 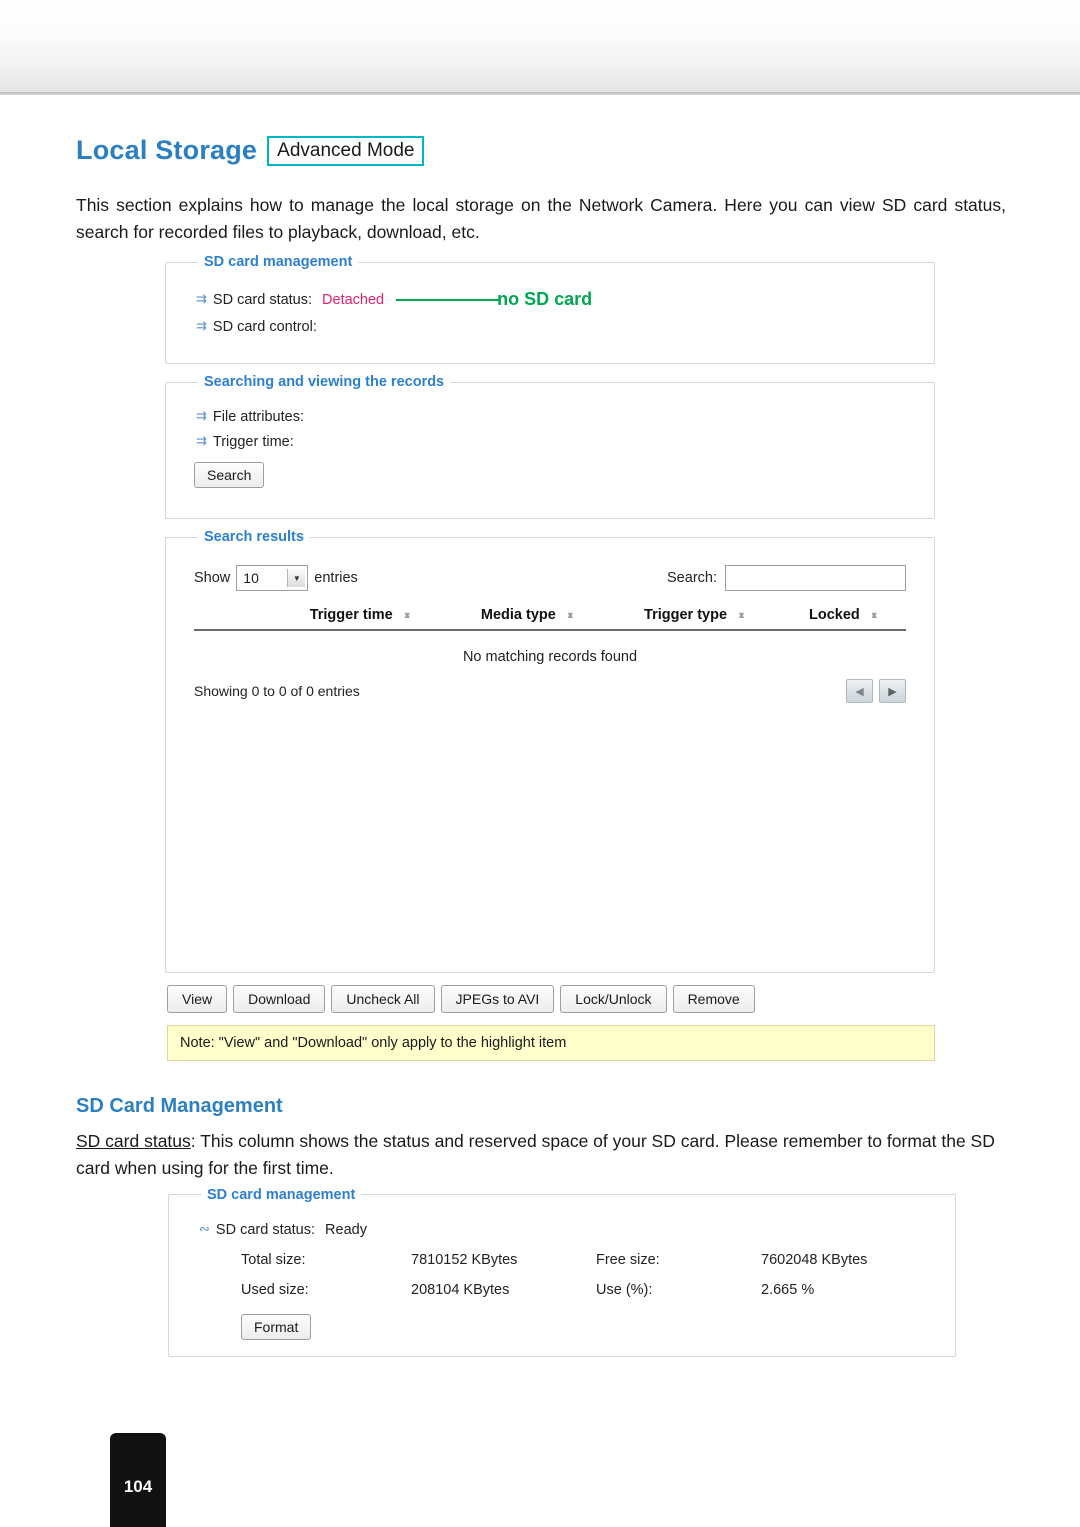 What do you see at coordinates (449, 299) in the screenshot?
I see `callout-line` at bounding box center [449, 299].